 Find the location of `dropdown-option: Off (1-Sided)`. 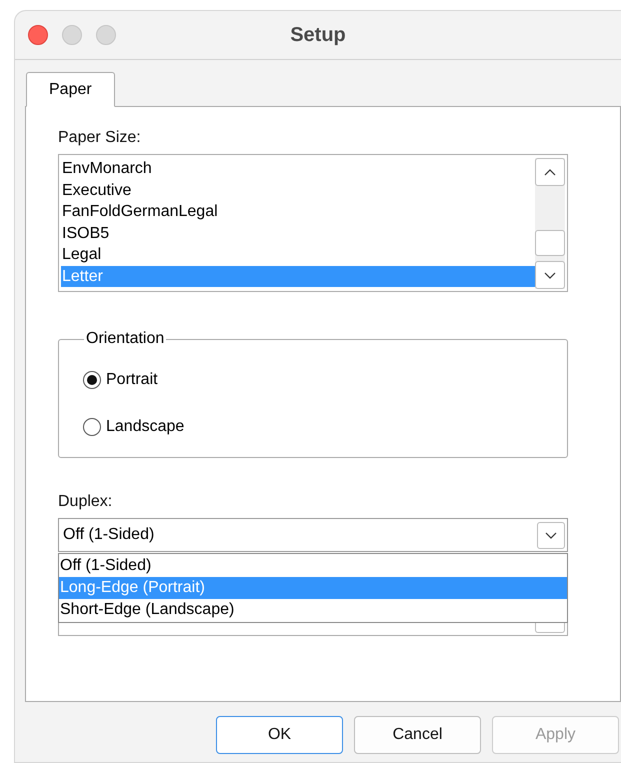

dropdown-option: Off (1-Sided) is located at coordinates (313, 566).